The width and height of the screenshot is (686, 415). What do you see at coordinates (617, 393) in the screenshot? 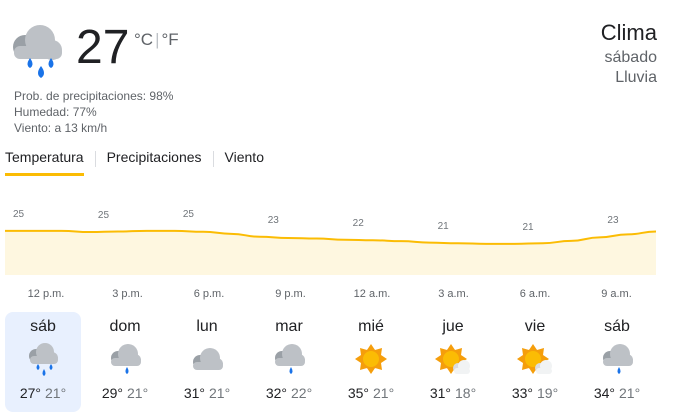
I see `forecast-temps: 34° 21°` at bounding box center [617, 393].